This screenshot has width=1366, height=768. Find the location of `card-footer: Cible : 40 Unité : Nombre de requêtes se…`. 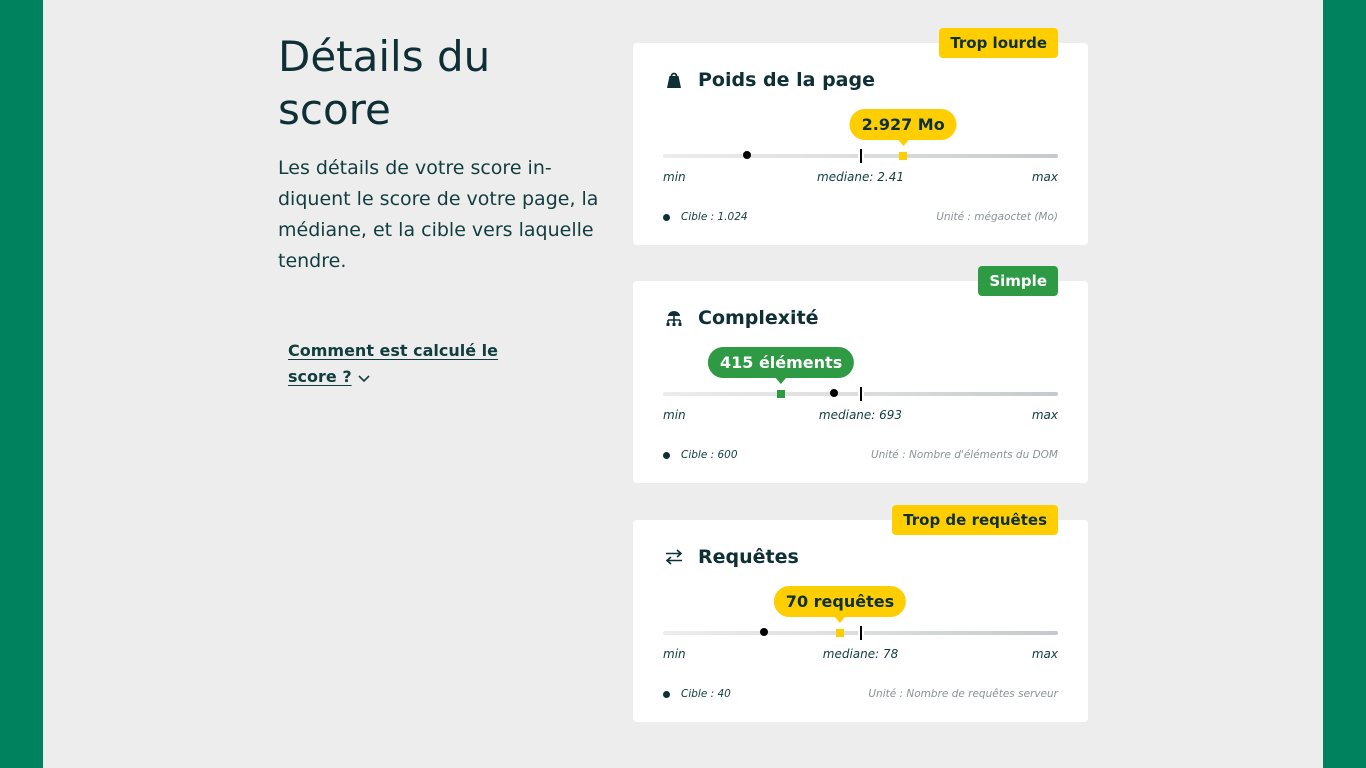

card-footer: Cible : 40 Unité : Nombre de requêtes se… is located at coordinates (860, 695).